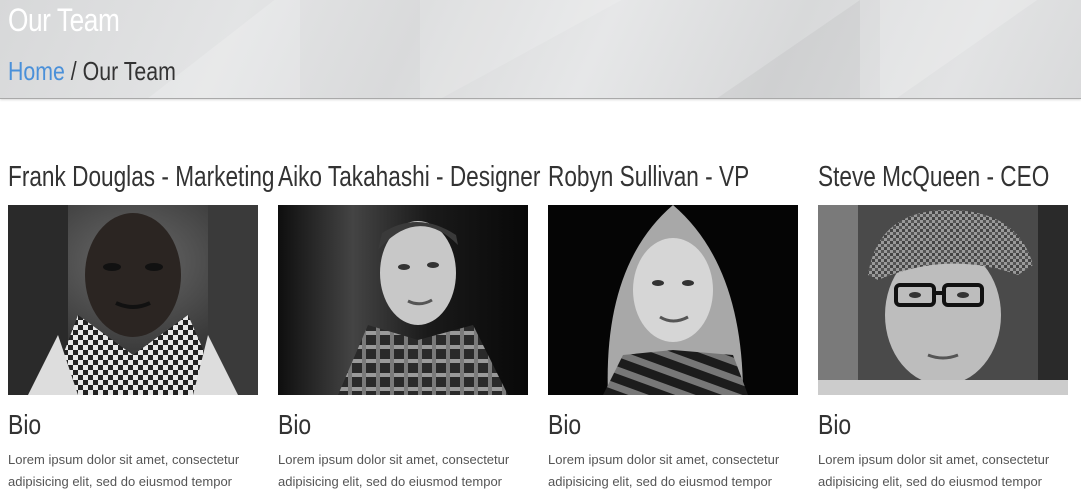 The image size is (1081, 494). Describe the element at coordinates (141, 177) in the screenshot. I see `member-name: Frank Douglas - Marketing` at that location.